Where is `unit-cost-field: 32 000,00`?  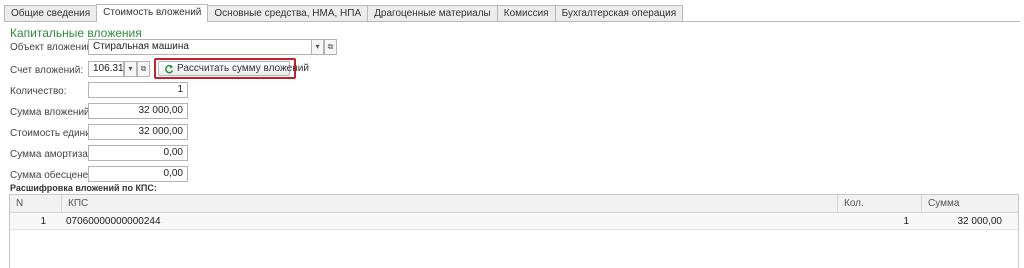 unit-cost-field: 32 000,00 is located at coordinates (138, 132).